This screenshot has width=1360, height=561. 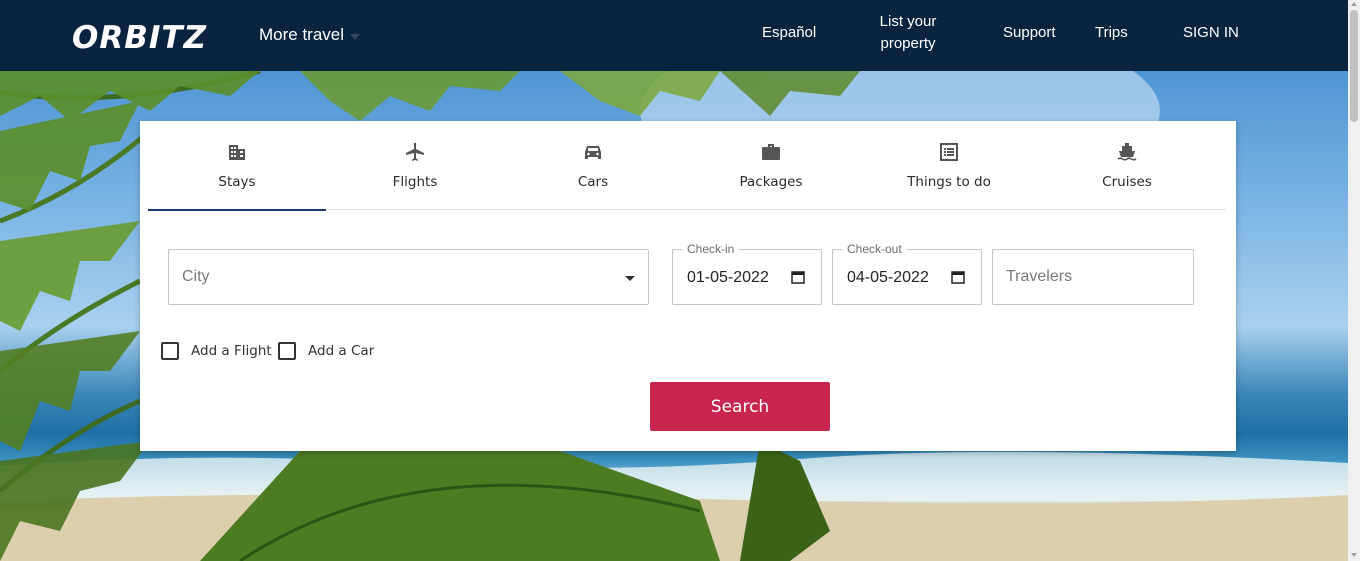 What do you see at coordinates (593, 182) in the screenshot?
I see `tab-label: Cars` at bounding box center [593, 182].